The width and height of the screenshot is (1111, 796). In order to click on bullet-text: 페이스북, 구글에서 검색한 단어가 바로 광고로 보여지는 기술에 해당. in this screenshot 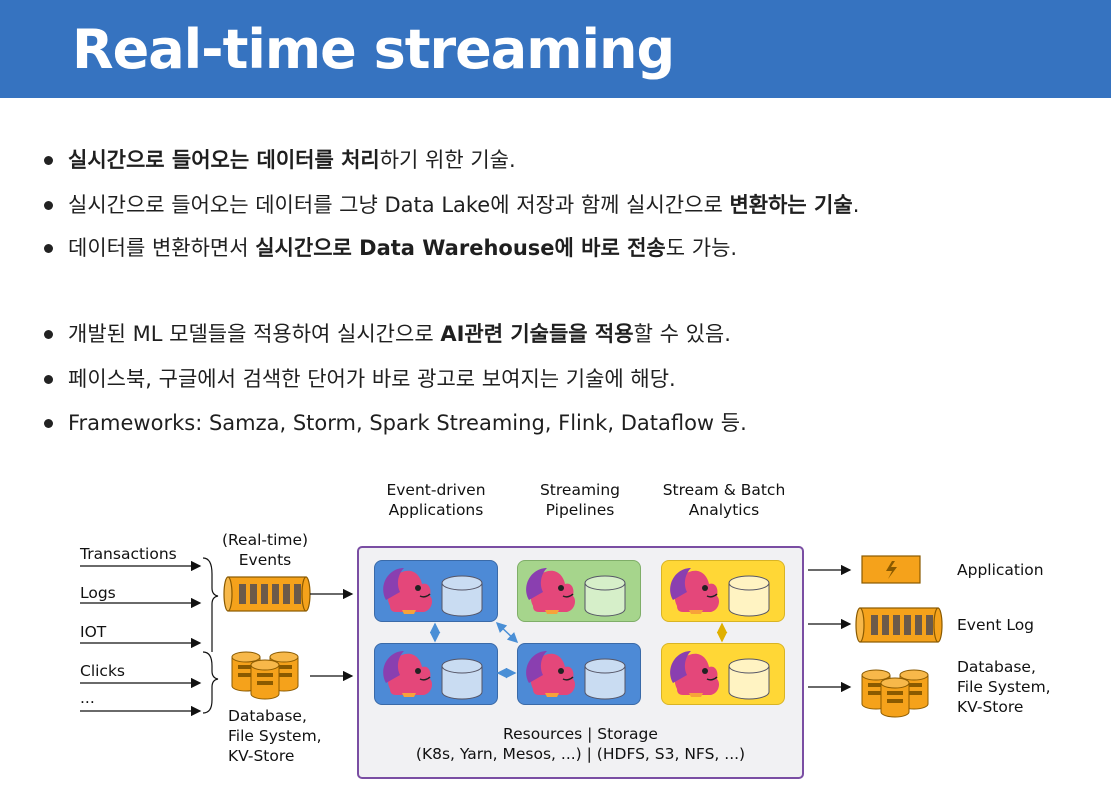, I will do `click(372, 379)`.